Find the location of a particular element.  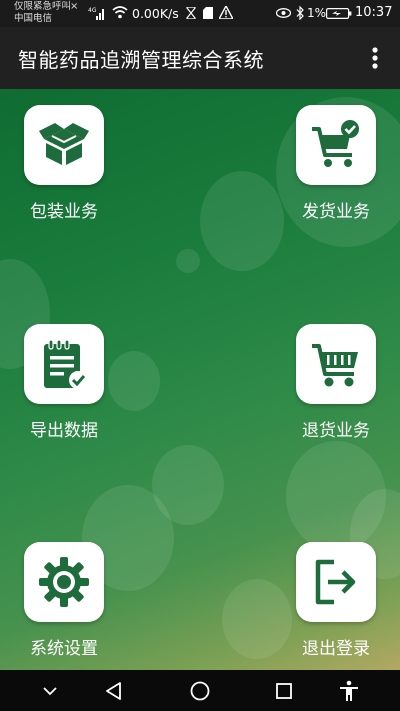

clipboard-export-icon is located at coordinates (65, 364).